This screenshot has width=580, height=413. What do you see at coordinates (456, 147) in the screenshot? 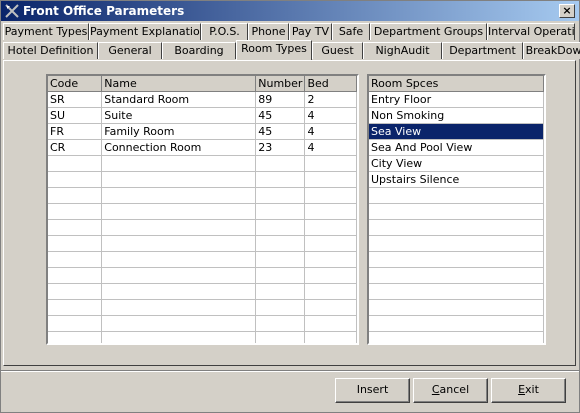
I see `list-item: Sea And Pool View` at bounding box center [456, 147].